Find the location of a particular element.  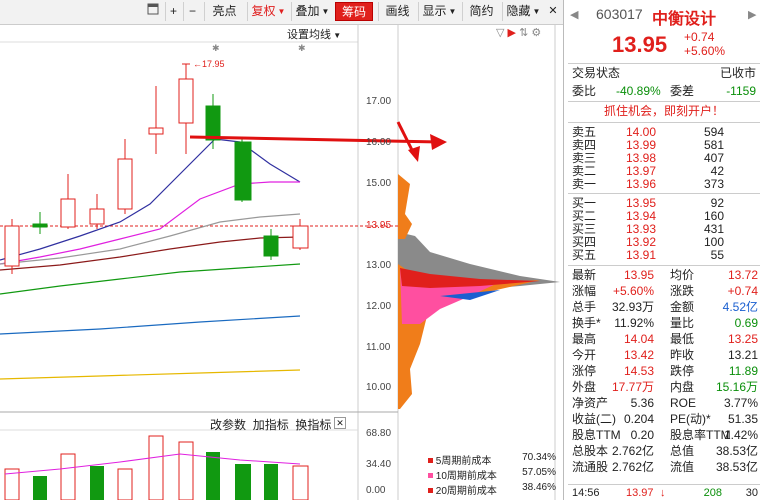

stat-label: 总手 is located at coordinates (584, 307).